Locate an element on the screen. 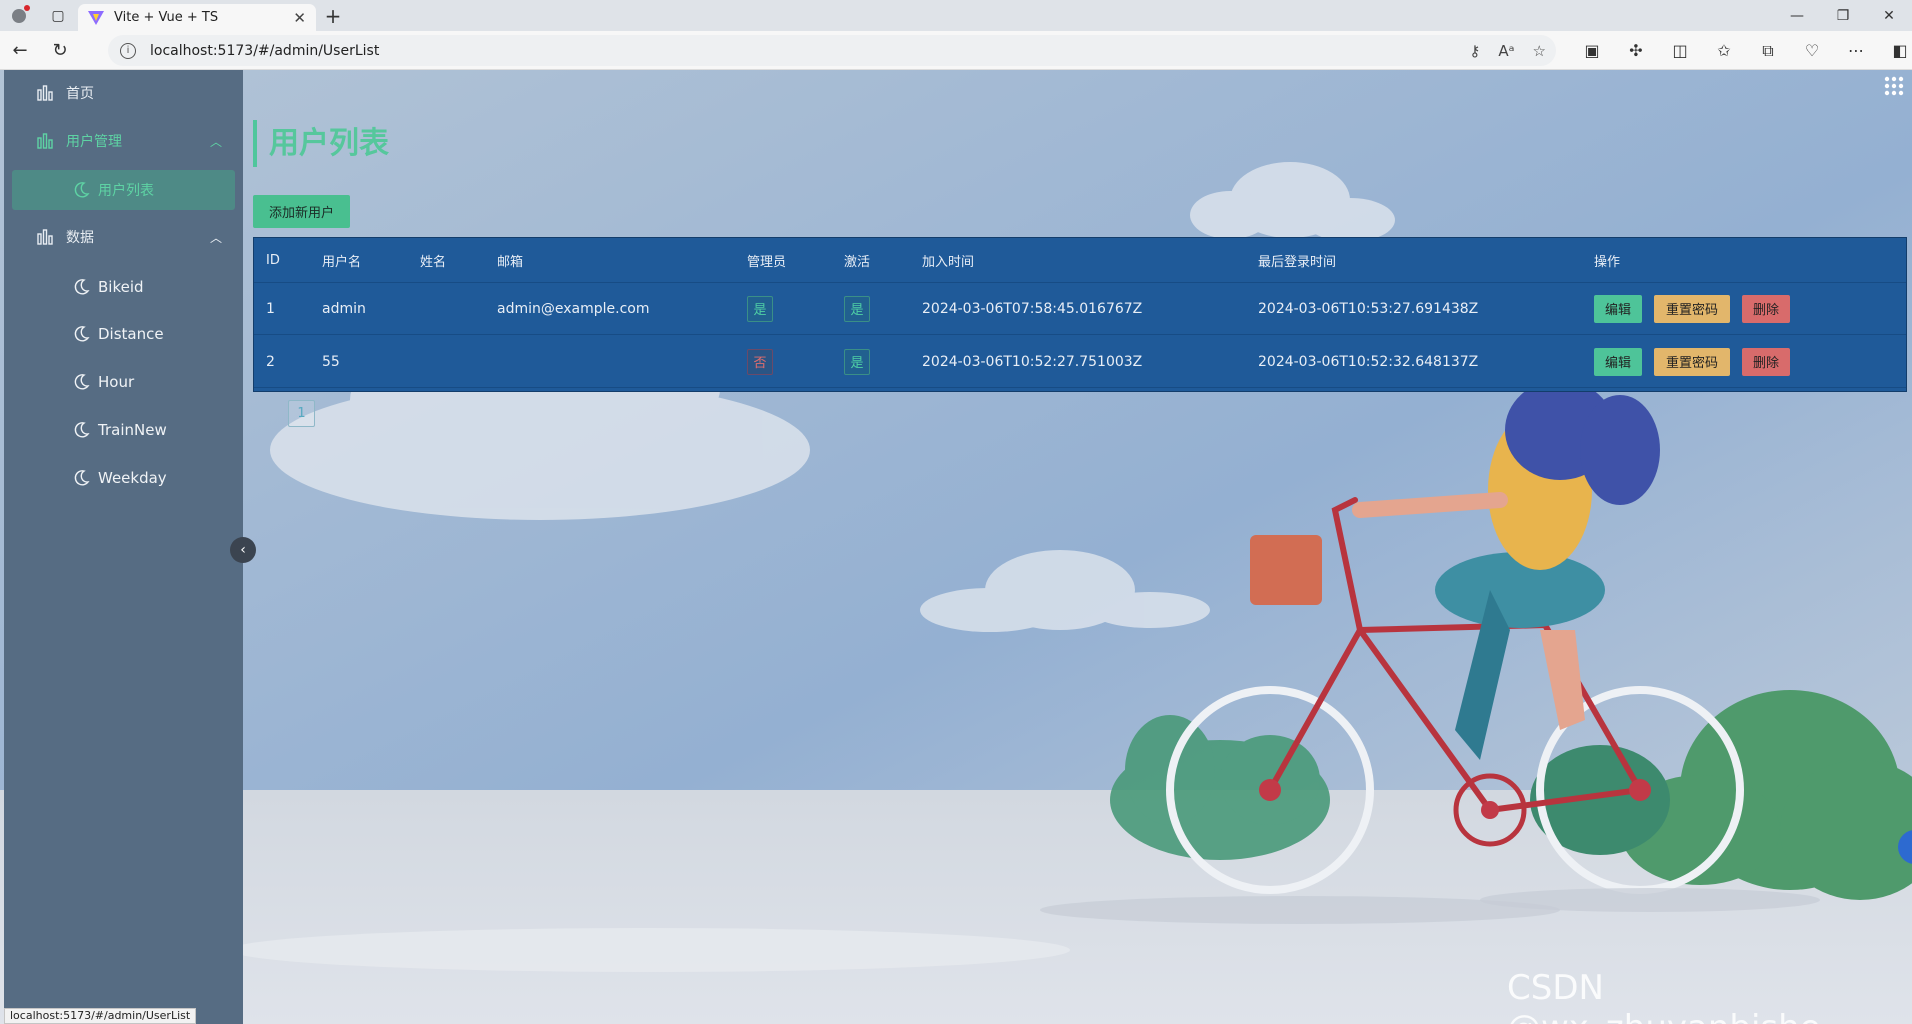 This screenshot has width=1912, height=1024. header-last-login: 最后登录时间 is located at coordinates (1297, 262).